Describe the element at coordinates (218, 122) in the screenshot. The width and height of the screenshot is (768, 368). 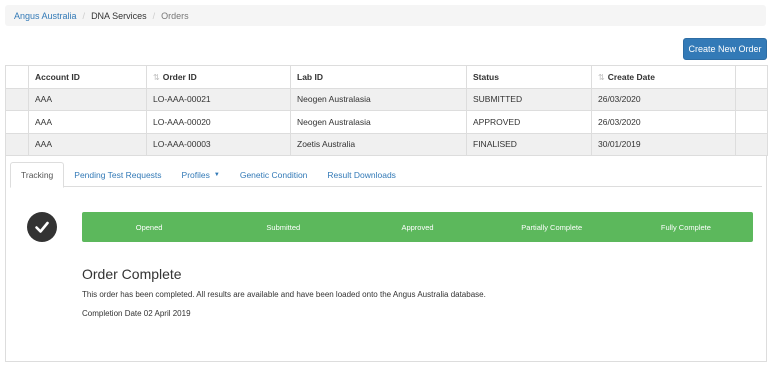
I see `order-id-cell: LO-AAA-00020` at that location.